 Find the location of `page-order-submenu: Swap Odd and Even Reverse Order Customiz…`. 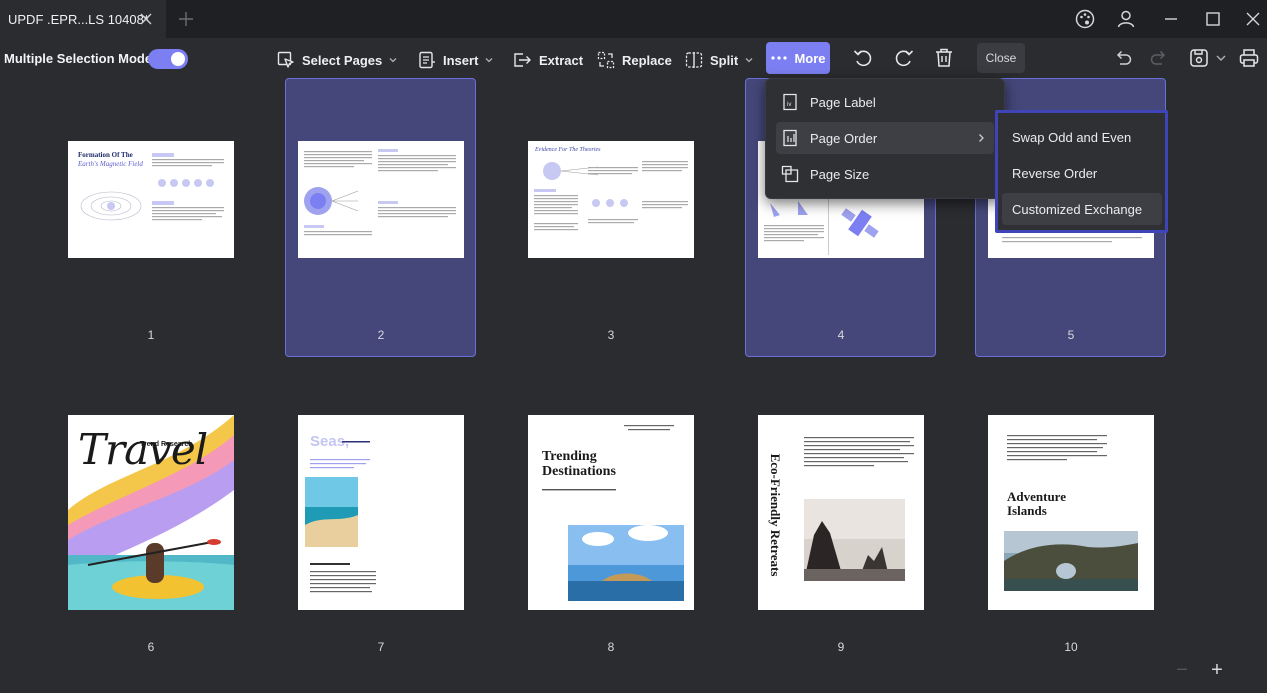

page-order-submenu: Swap Odd and Even Reverse Order Customiz… is located at coordinates (1081, 171).